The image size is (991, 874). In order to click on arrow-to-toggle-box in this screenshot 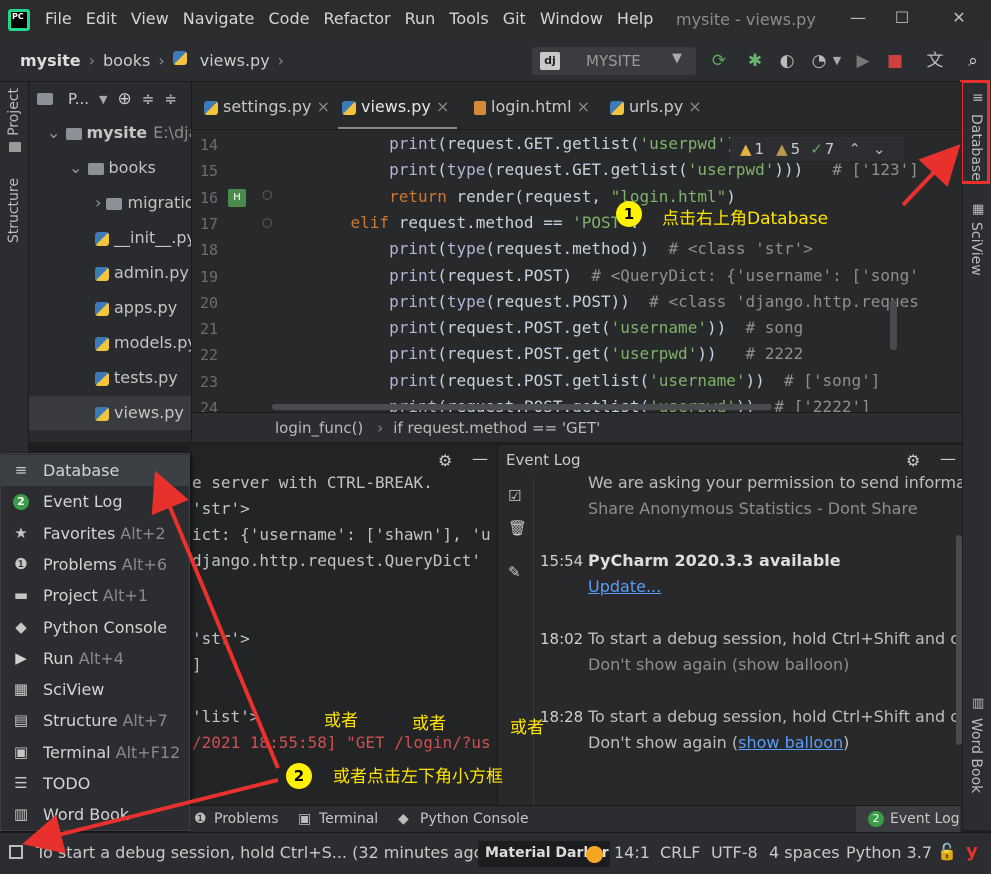, I will do `click(150, 816)`.